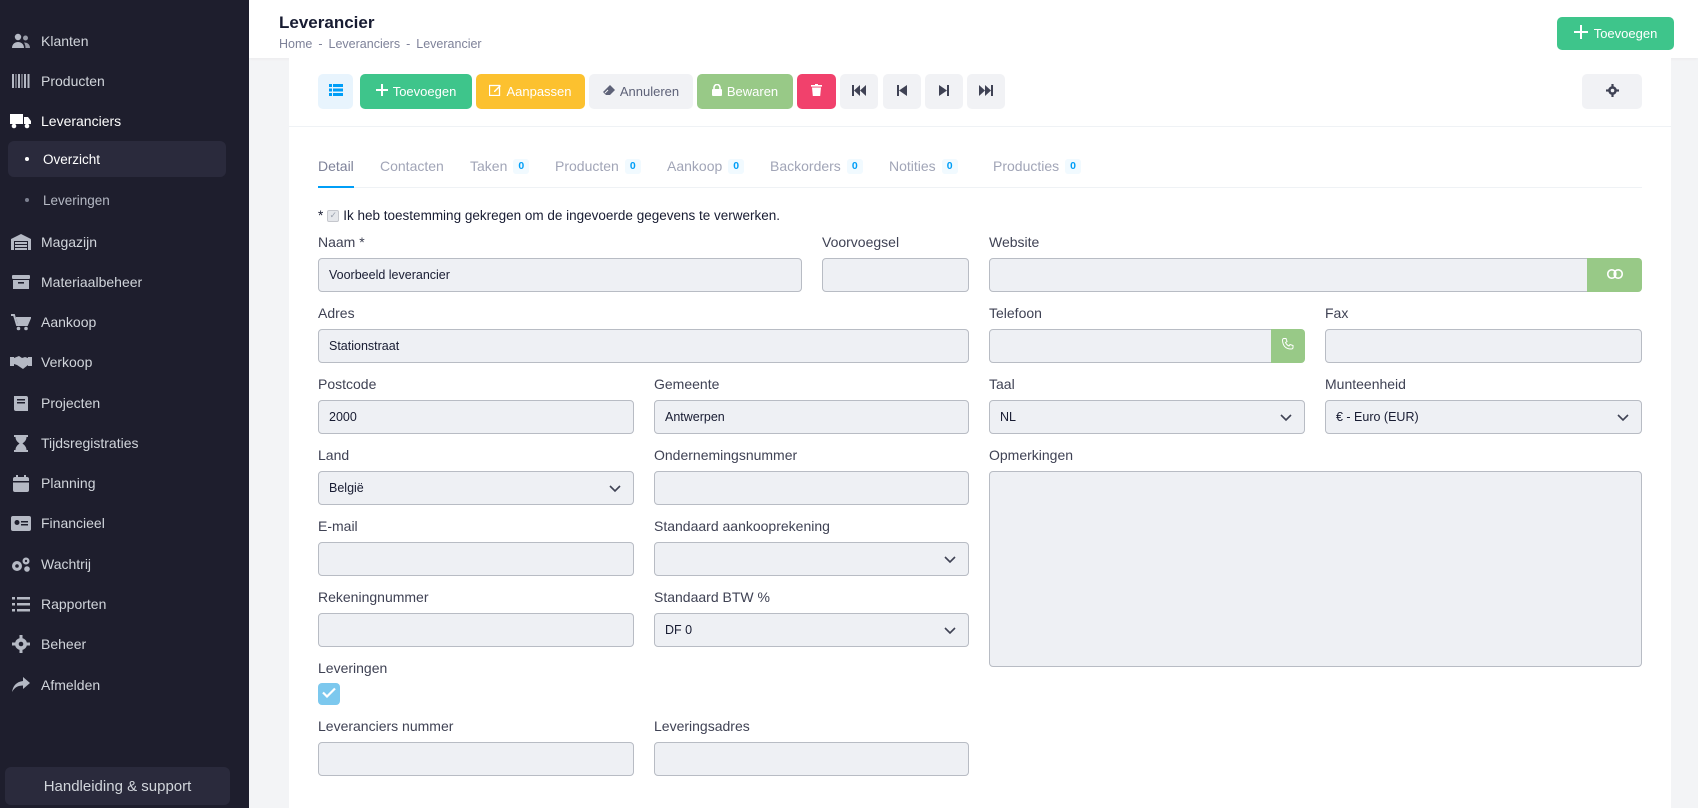 Image resolution: width=1698 pixels, height=808 pixels. Describe the element at coordinates (117, 159) in the screenshot. I see `sidebar-subitem-overzicht: Overzicht` at that location.